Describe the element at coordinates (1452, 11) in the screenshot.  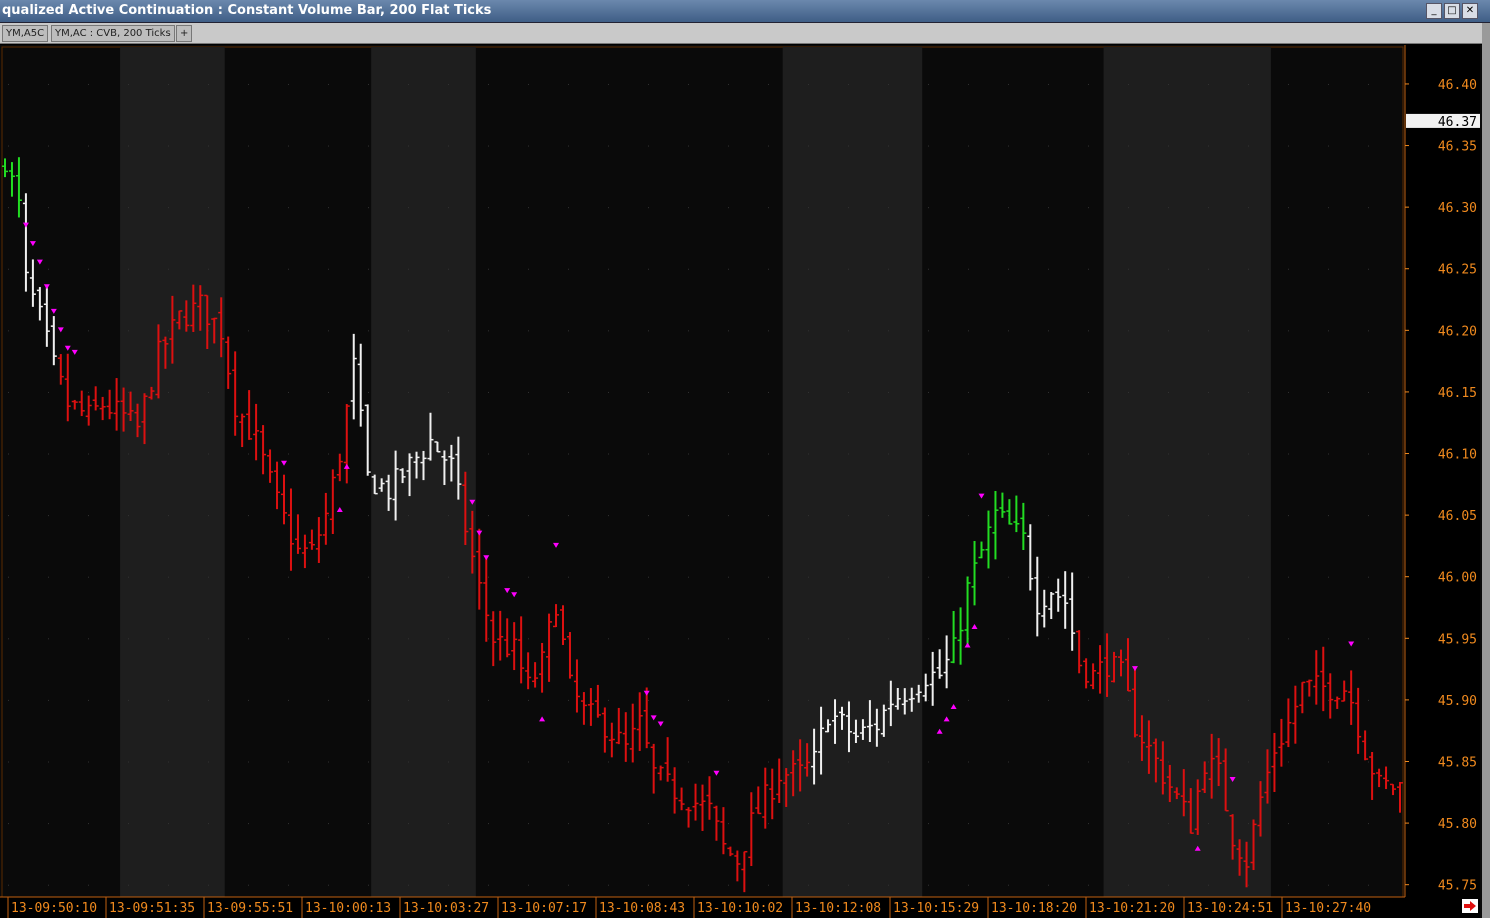
I see `maximize-button: □` at that location.